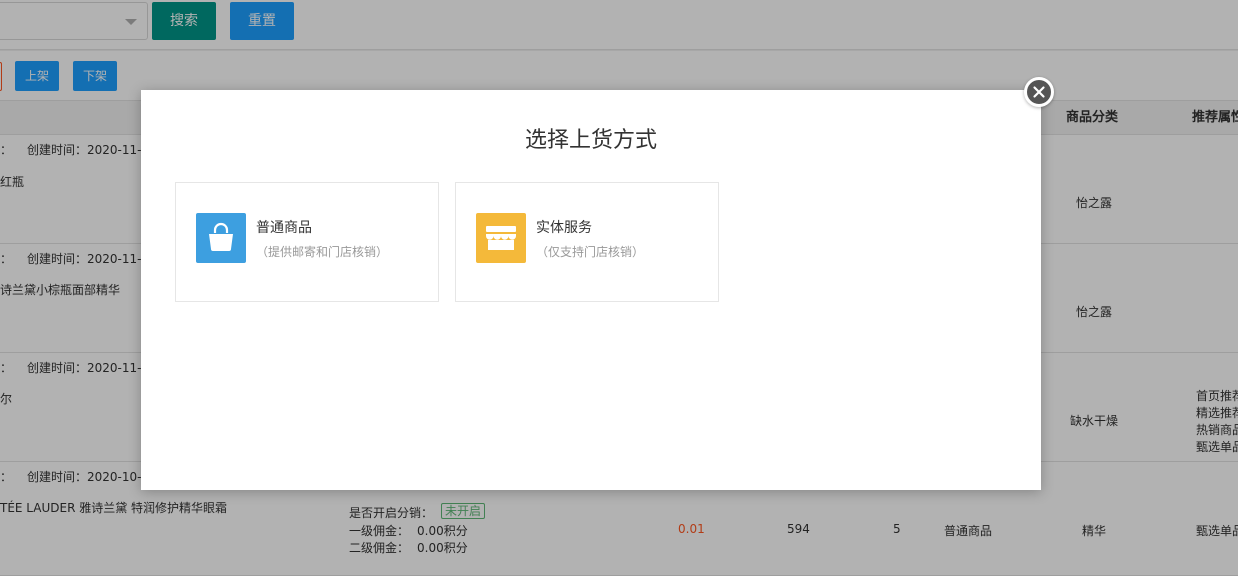 The height and width of the screenshot is (576, 1238). What do you see at coordinates (590, 252) in the screenshot?
I see `option-description: （仅支持门店核销）` at bounding box center [590, 252].